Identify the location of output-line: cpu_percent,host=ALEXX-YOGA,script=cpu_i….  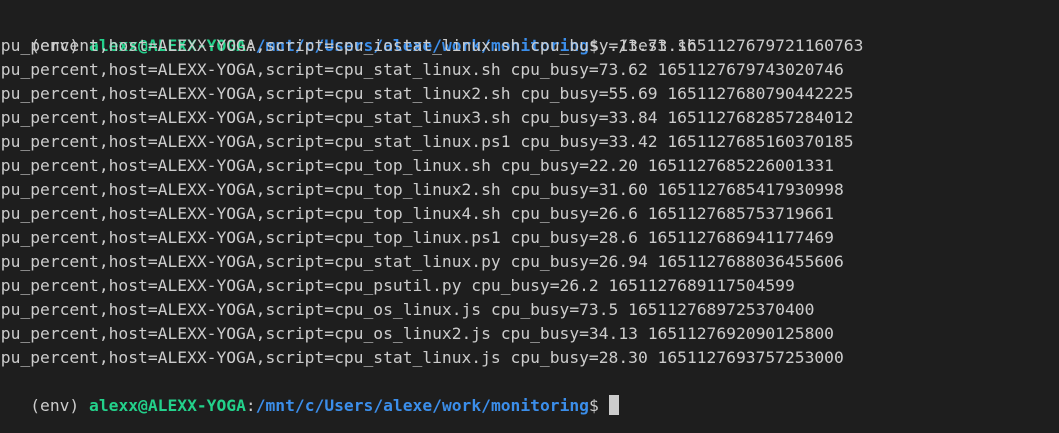
(432, 45).